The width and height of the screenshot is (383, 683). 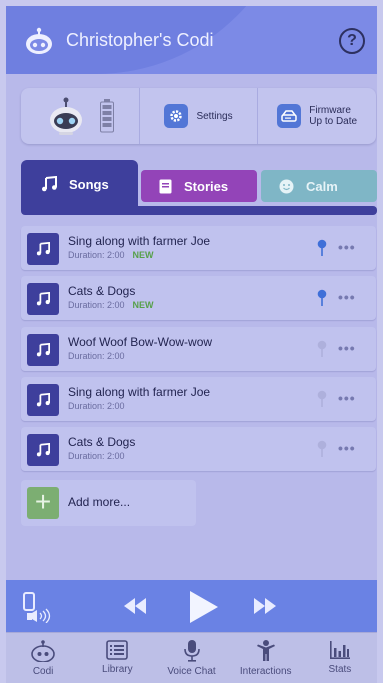 What do you see at coordinates (165, 186) in the screenshot?
I see `book-icon` at bounding box center [165, 186].